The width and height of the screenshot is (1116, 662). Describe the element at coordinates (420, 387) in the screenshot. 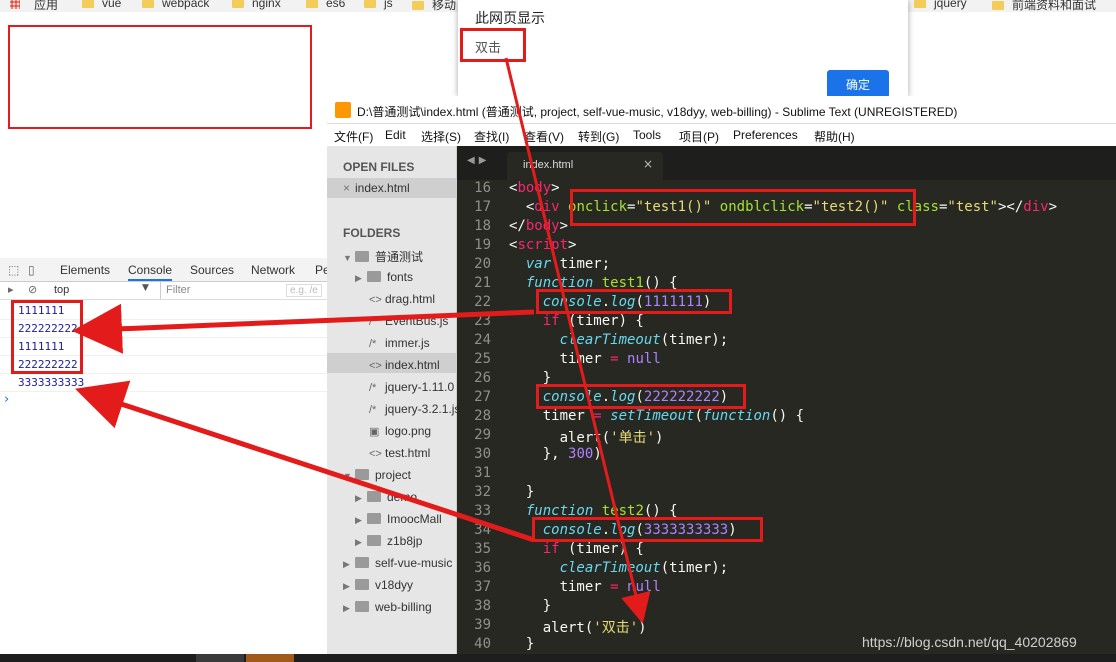

I see `tree-label: jquery-1.11.0` at that location.